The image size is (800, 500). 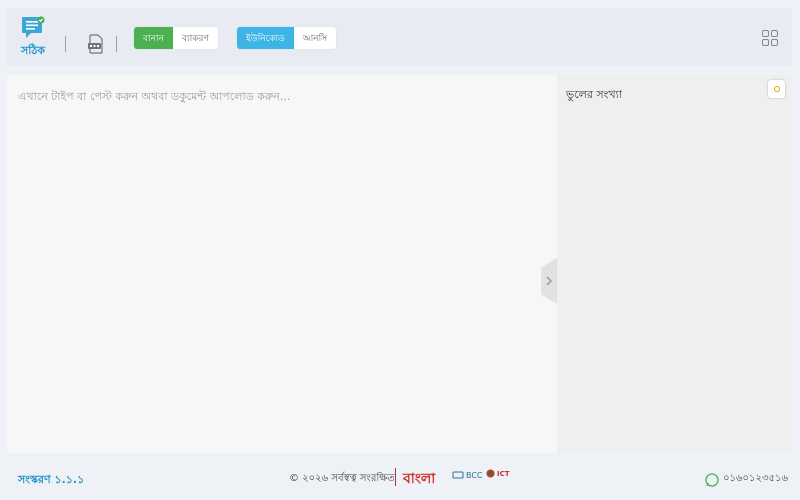 I want to click on ict-logo: ICT, so click(x=498, y=473).